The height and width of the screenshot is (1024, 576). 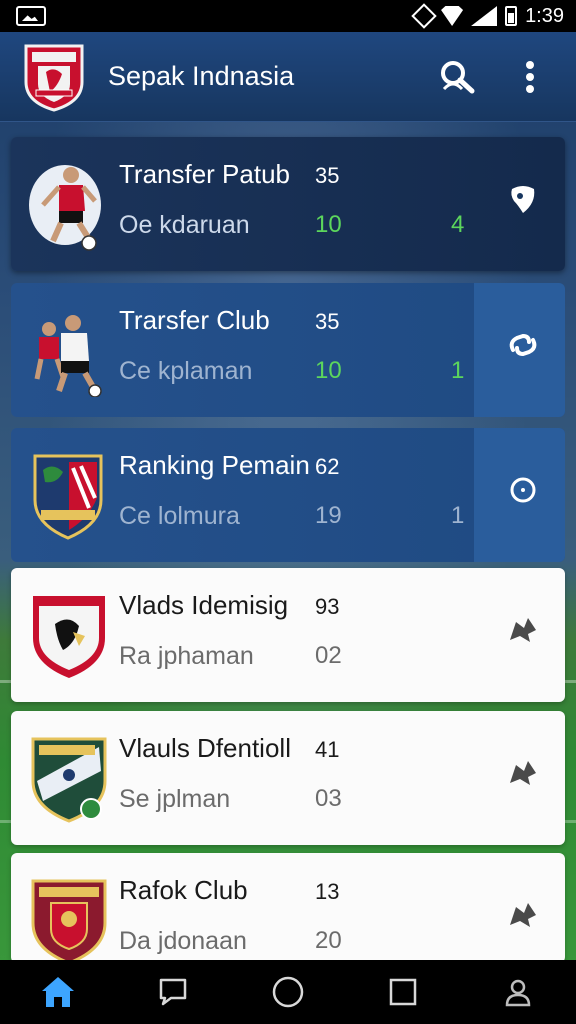 I want to click on card-subtitle: Ce kplaman, so click(x=186, y=371).